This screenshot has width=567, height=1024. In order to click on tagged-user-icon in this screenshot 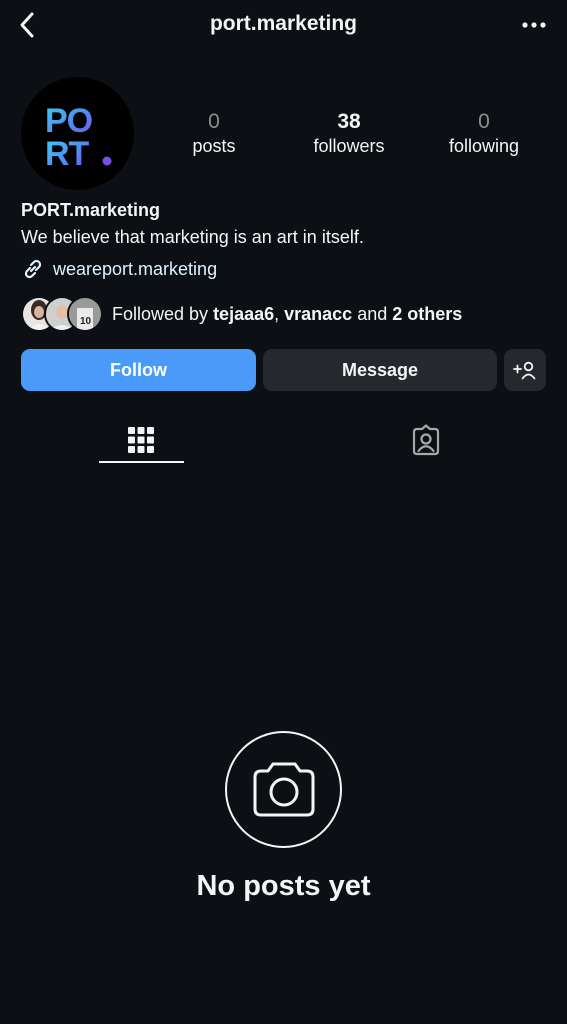, I will do `click(426, 440)`.